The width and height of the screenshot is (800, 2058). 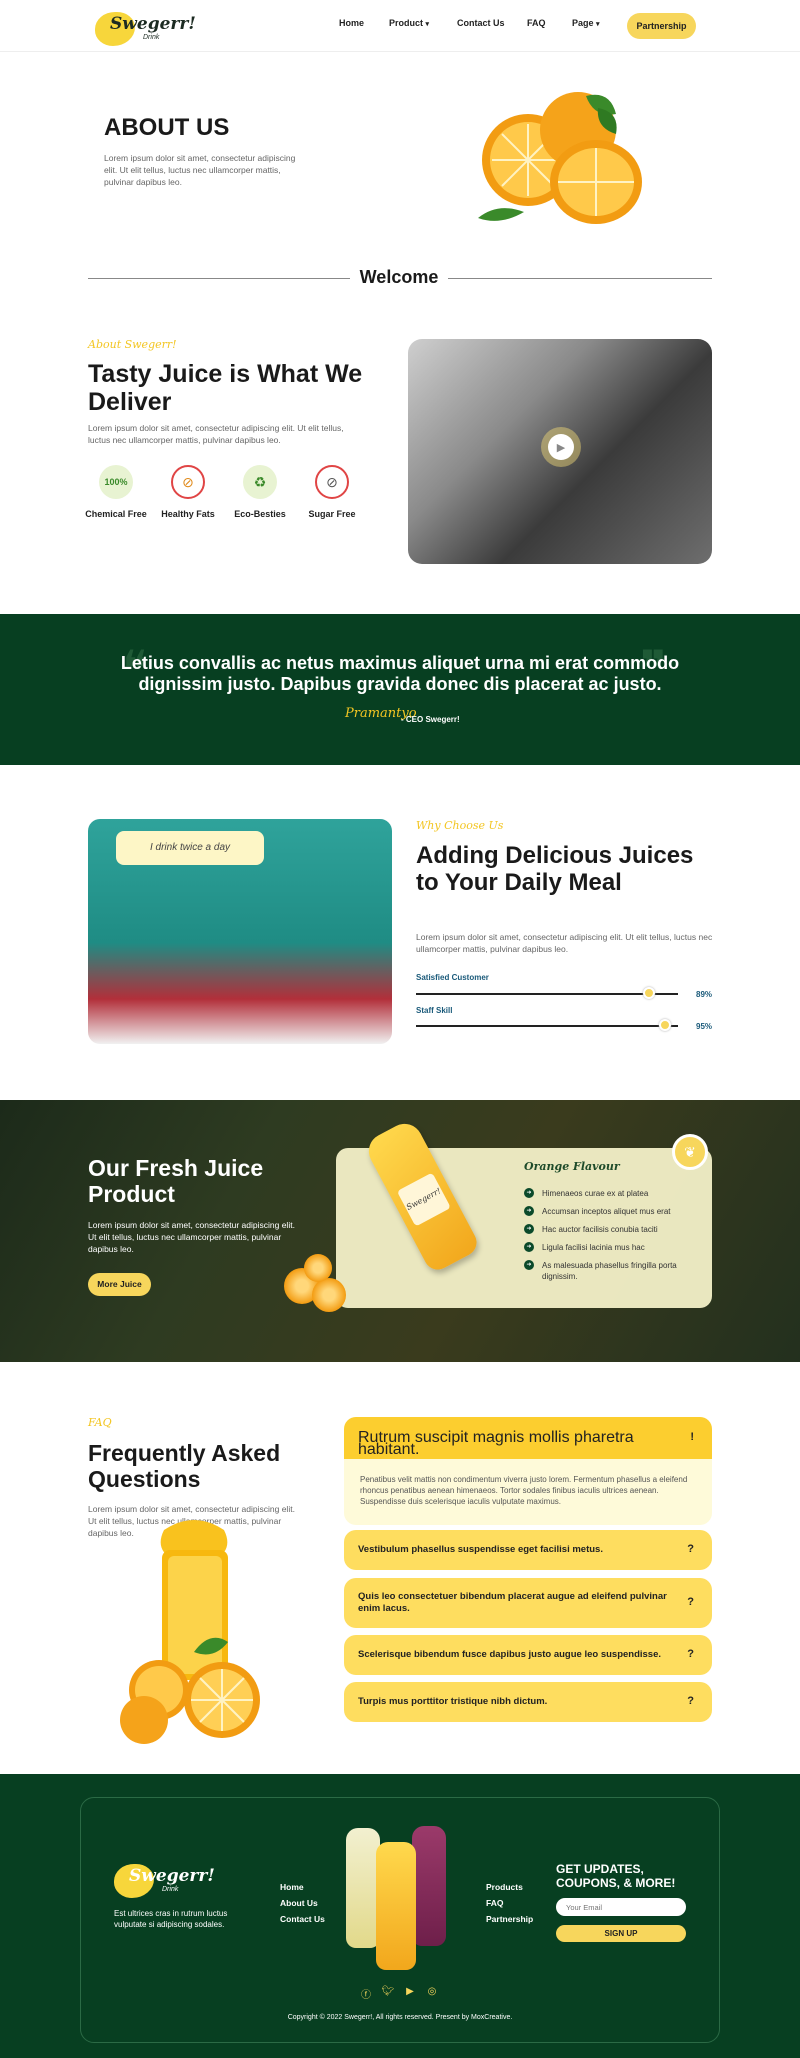 I want to click on logo: Swegerr! Drink, so click(x=145, y=27).